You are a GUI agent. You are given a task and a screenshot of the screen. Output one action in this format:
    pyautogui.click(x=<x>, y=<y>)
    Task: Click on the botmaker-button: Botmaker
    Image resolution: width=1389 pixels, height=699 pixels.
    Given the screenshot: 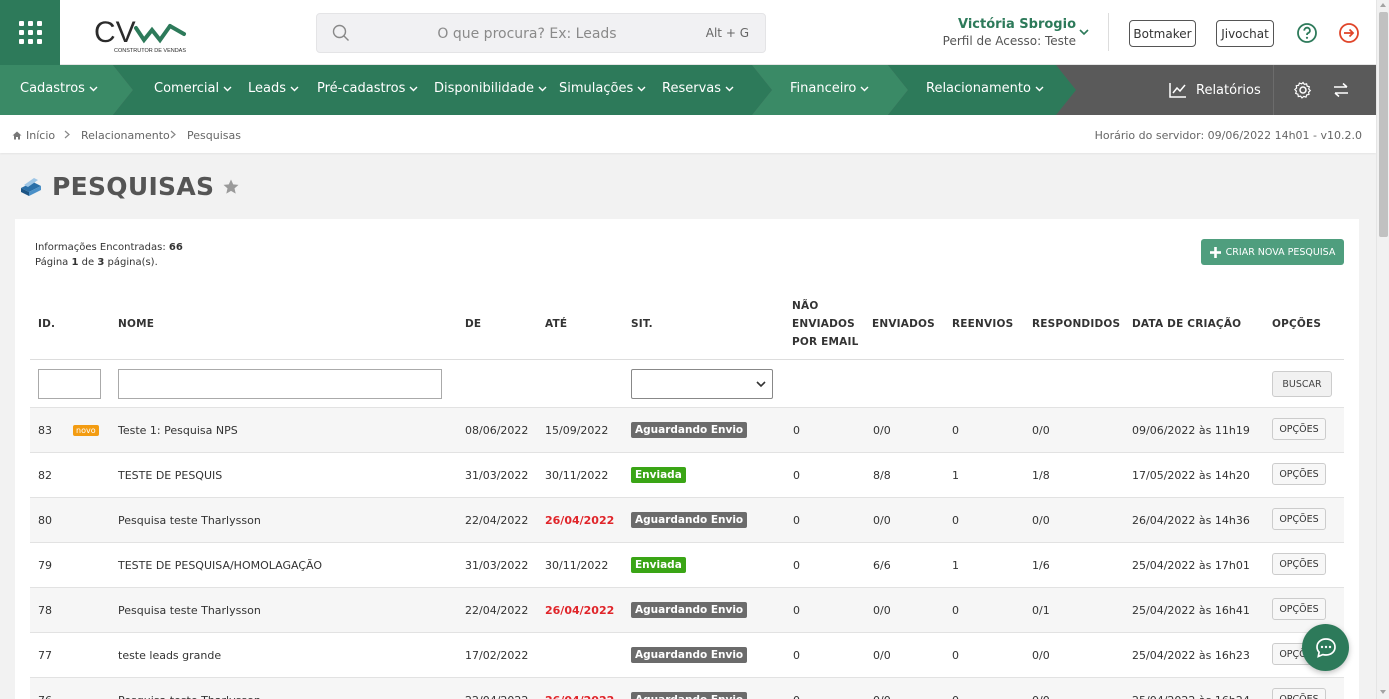 What is the action you would take?
    pyautogui.click(x=1162, y=33)
    